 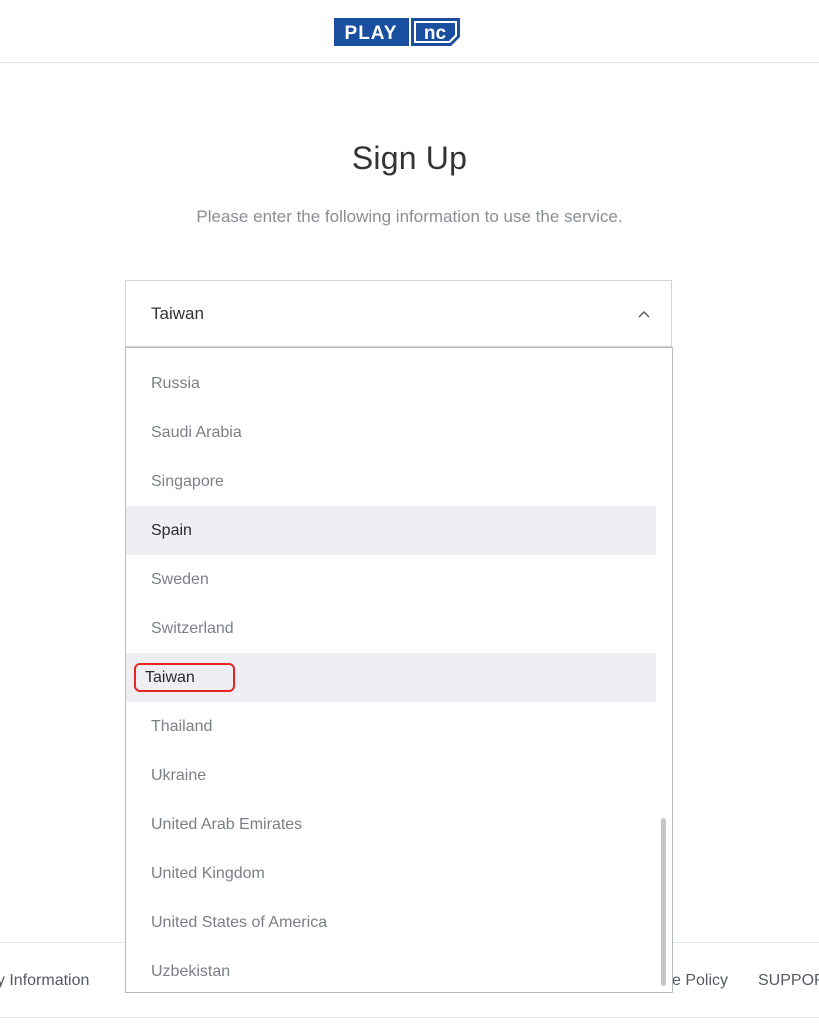 I want to click on country-option-label: Saudi Arabia, so click(x=196, y=432).